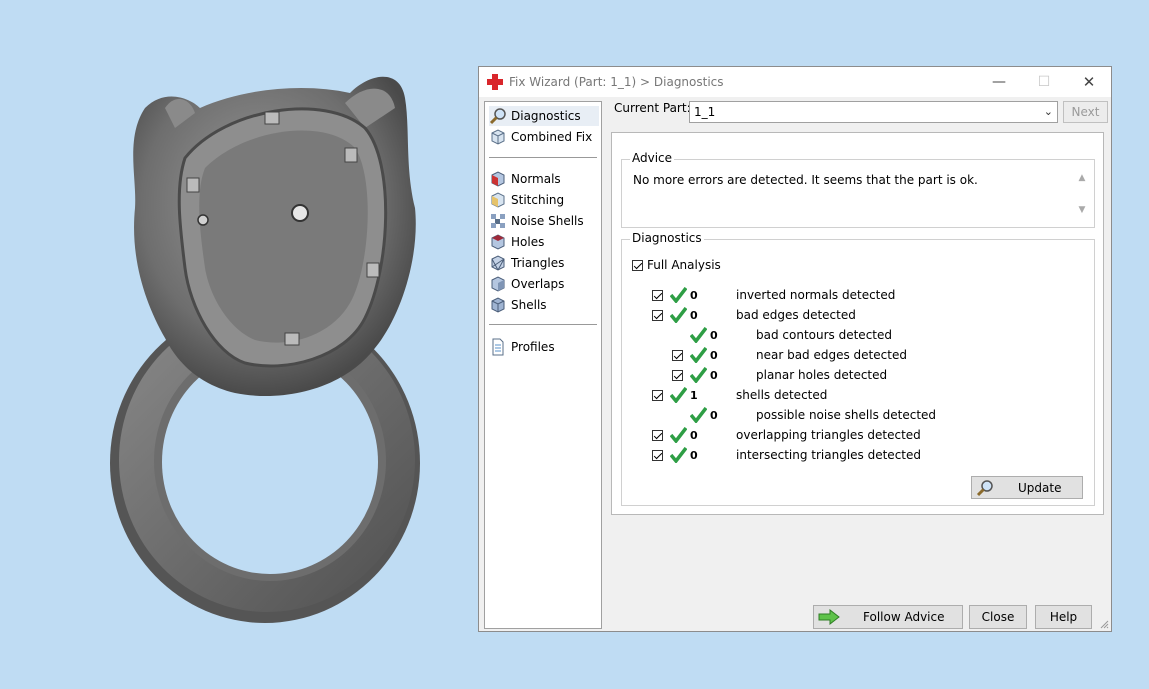 This screenshot has width=1149, height=689. Describe the element at coordinates (498, 200) in the screenshot. I see `stitching-cube-icon` at that location.